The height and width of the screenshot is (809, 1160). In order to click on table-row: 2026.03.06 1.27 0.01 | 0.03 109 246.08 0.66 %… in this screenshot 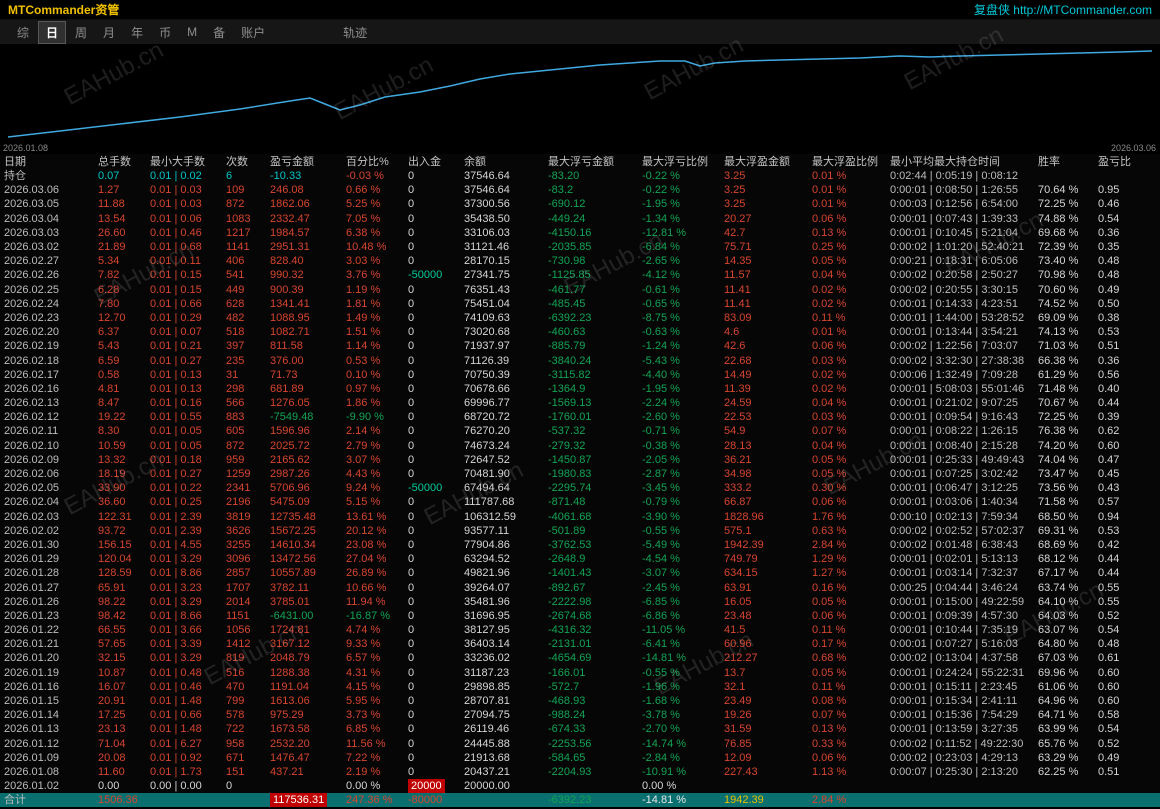, I will do `click(580, 190)`.